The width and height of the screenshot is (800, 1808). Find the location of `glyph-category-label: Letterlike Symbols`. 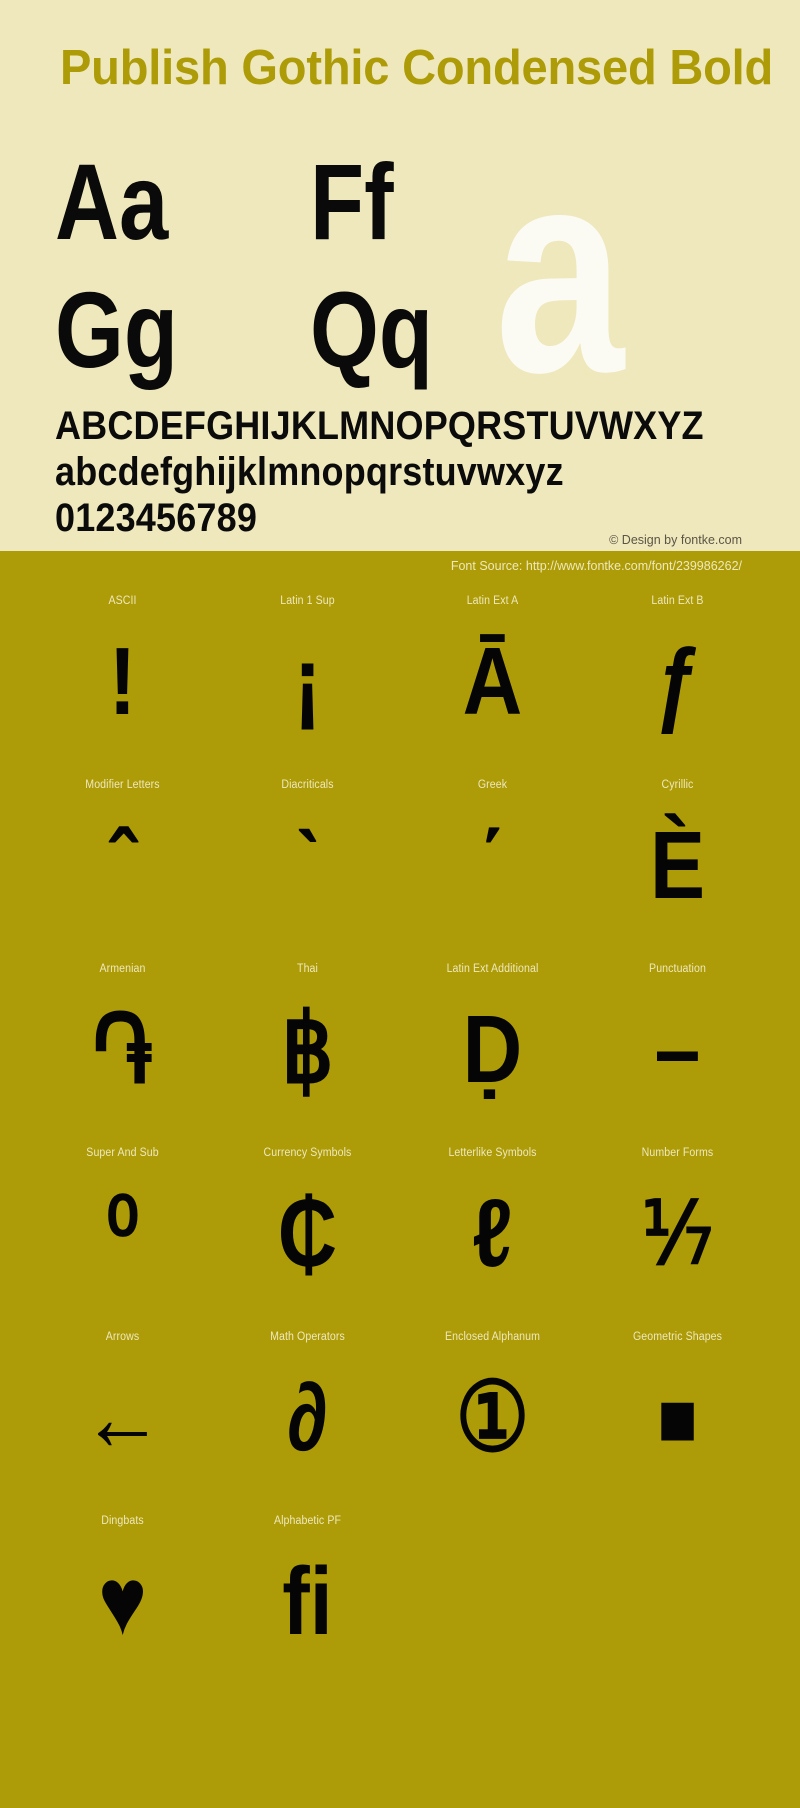

glyph-category-label: Letterlike Symbols is located at coordinates (492, 1153).